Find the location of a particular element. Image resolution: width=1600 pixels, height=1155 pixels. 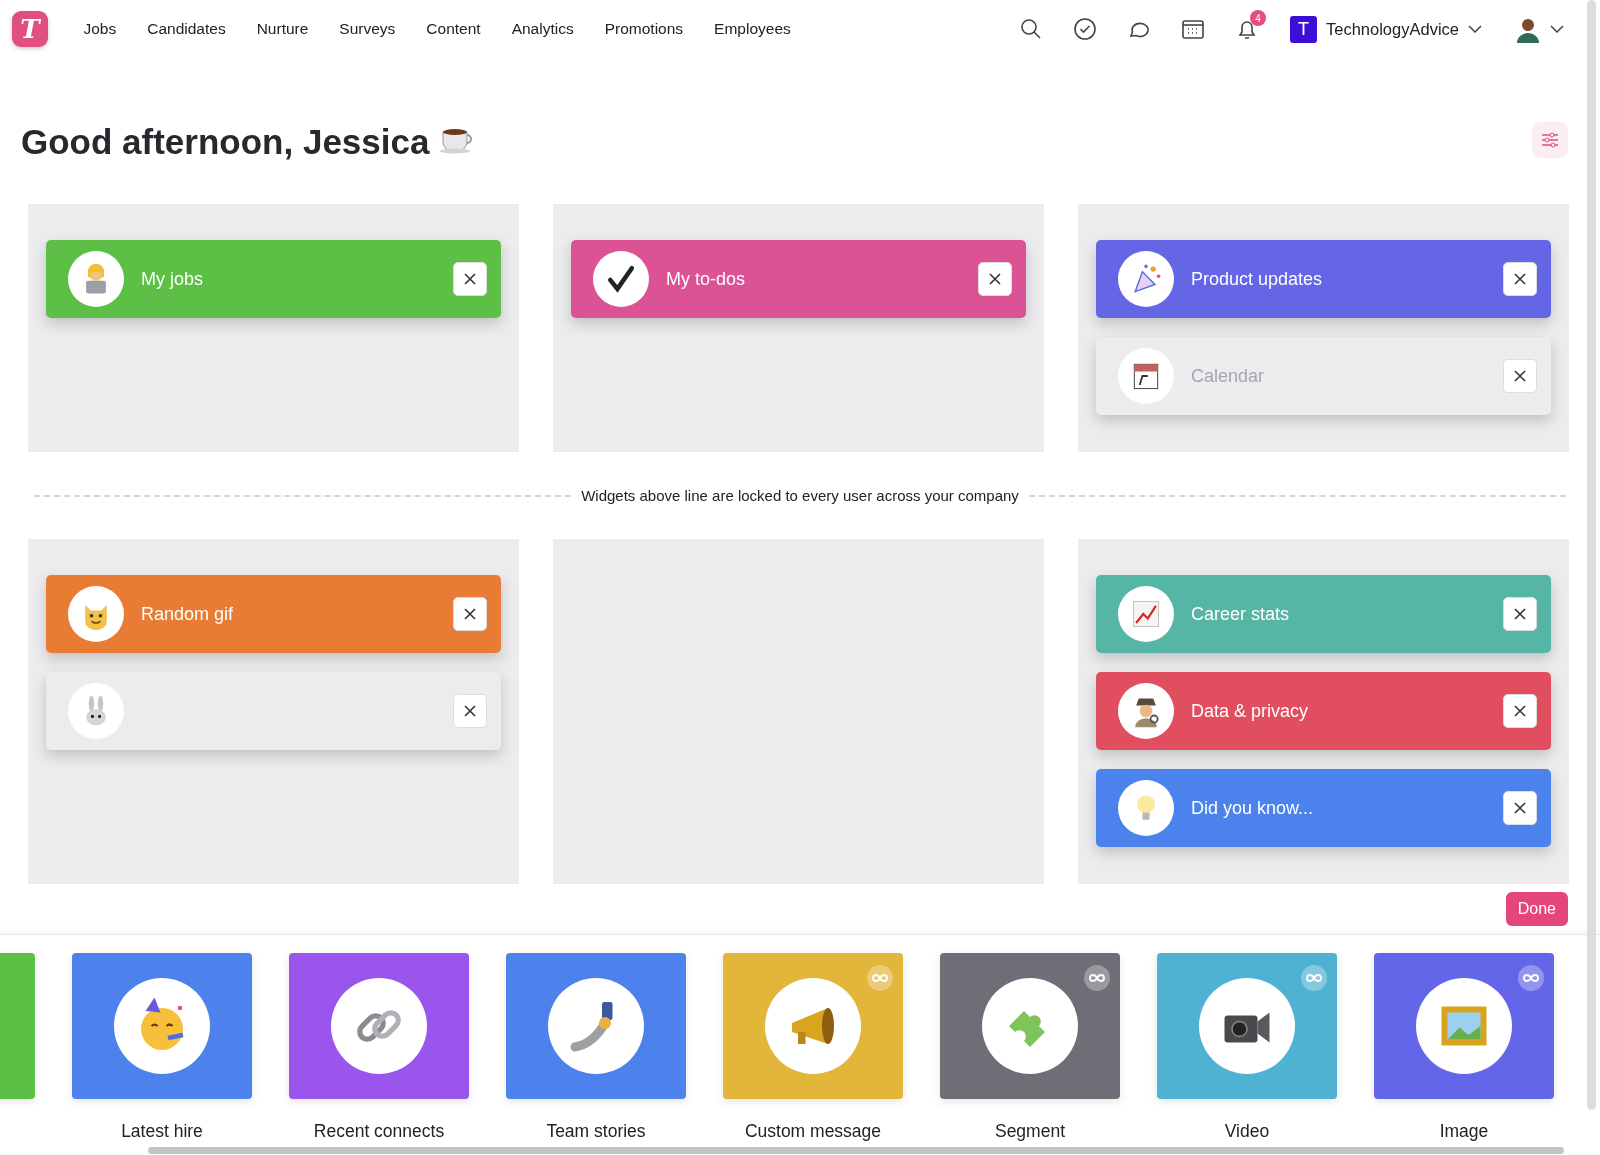

widget-card: Product updates is located at coordinates (1323, 279).